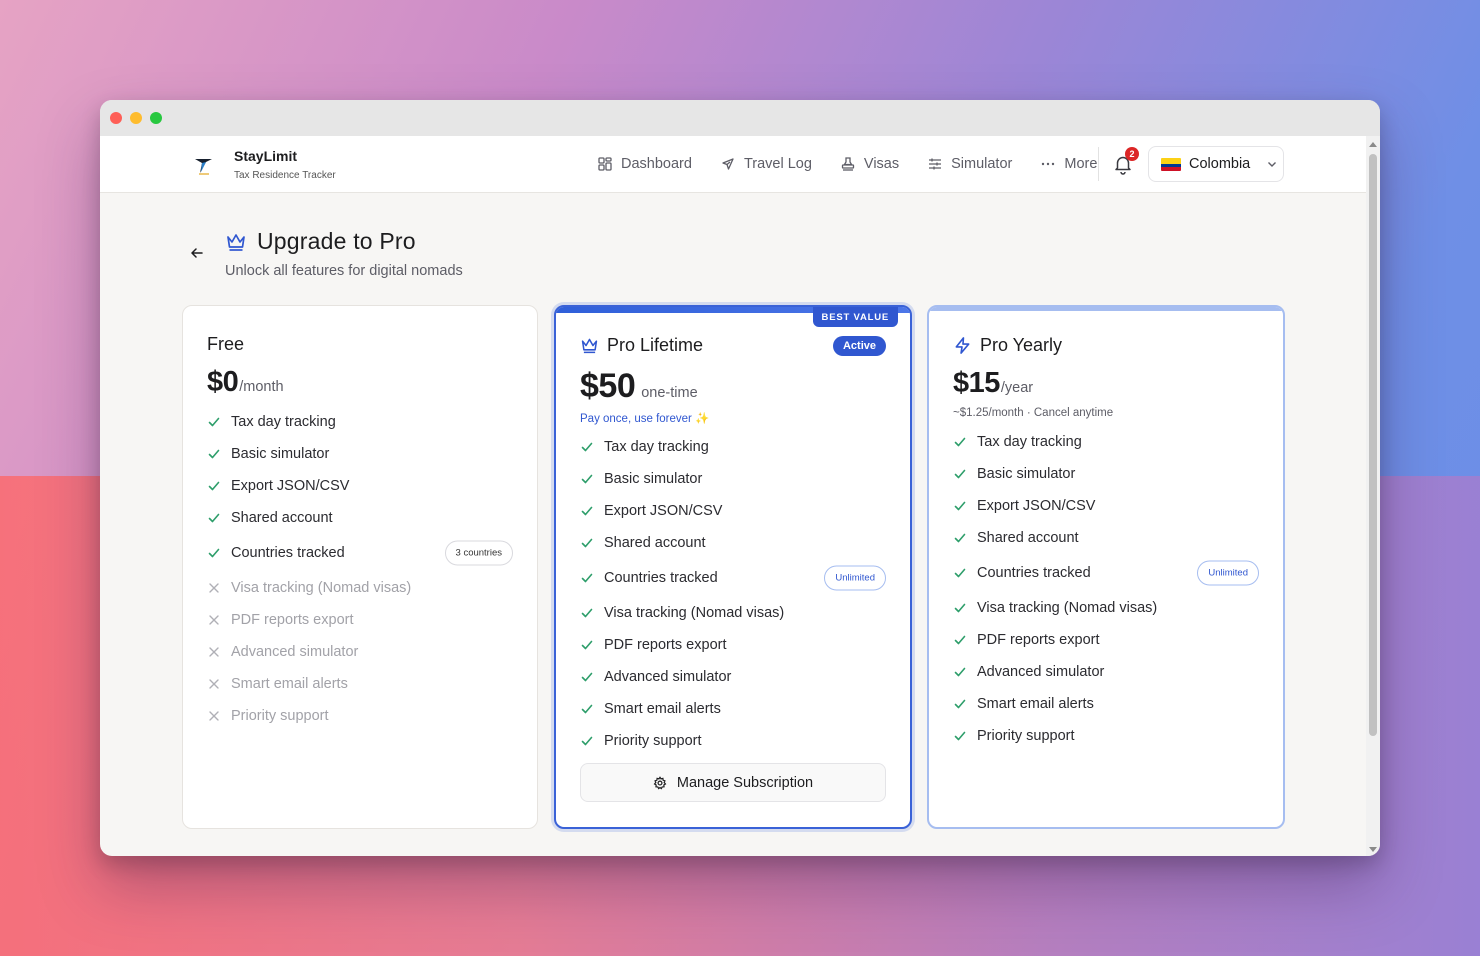  I want to click on nav-item-simulator: Simulator, so click(969, 164).